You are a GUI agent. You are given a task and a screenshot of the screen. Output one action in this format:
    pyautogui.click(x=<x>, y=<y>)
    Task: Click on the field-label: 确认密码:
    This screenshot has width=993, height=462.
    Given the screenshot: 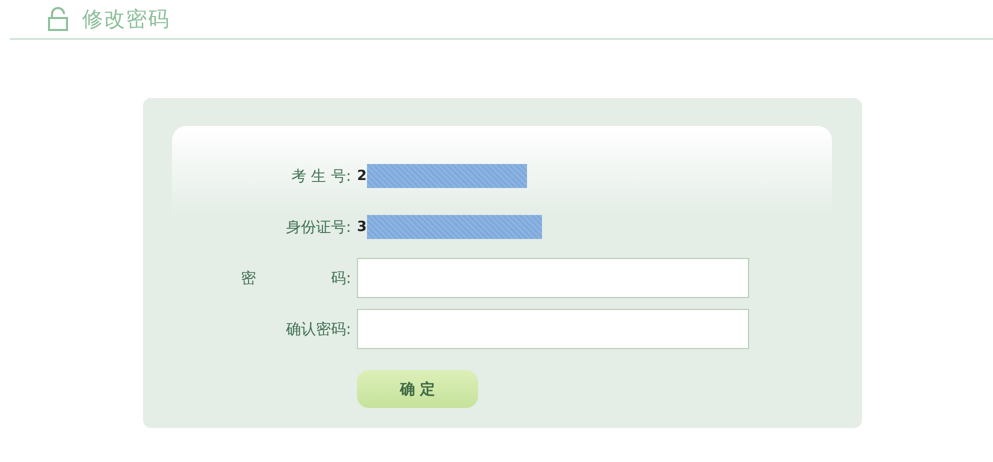 What is the action you would take?
    pyautogui.click(x=319, y=329)
    